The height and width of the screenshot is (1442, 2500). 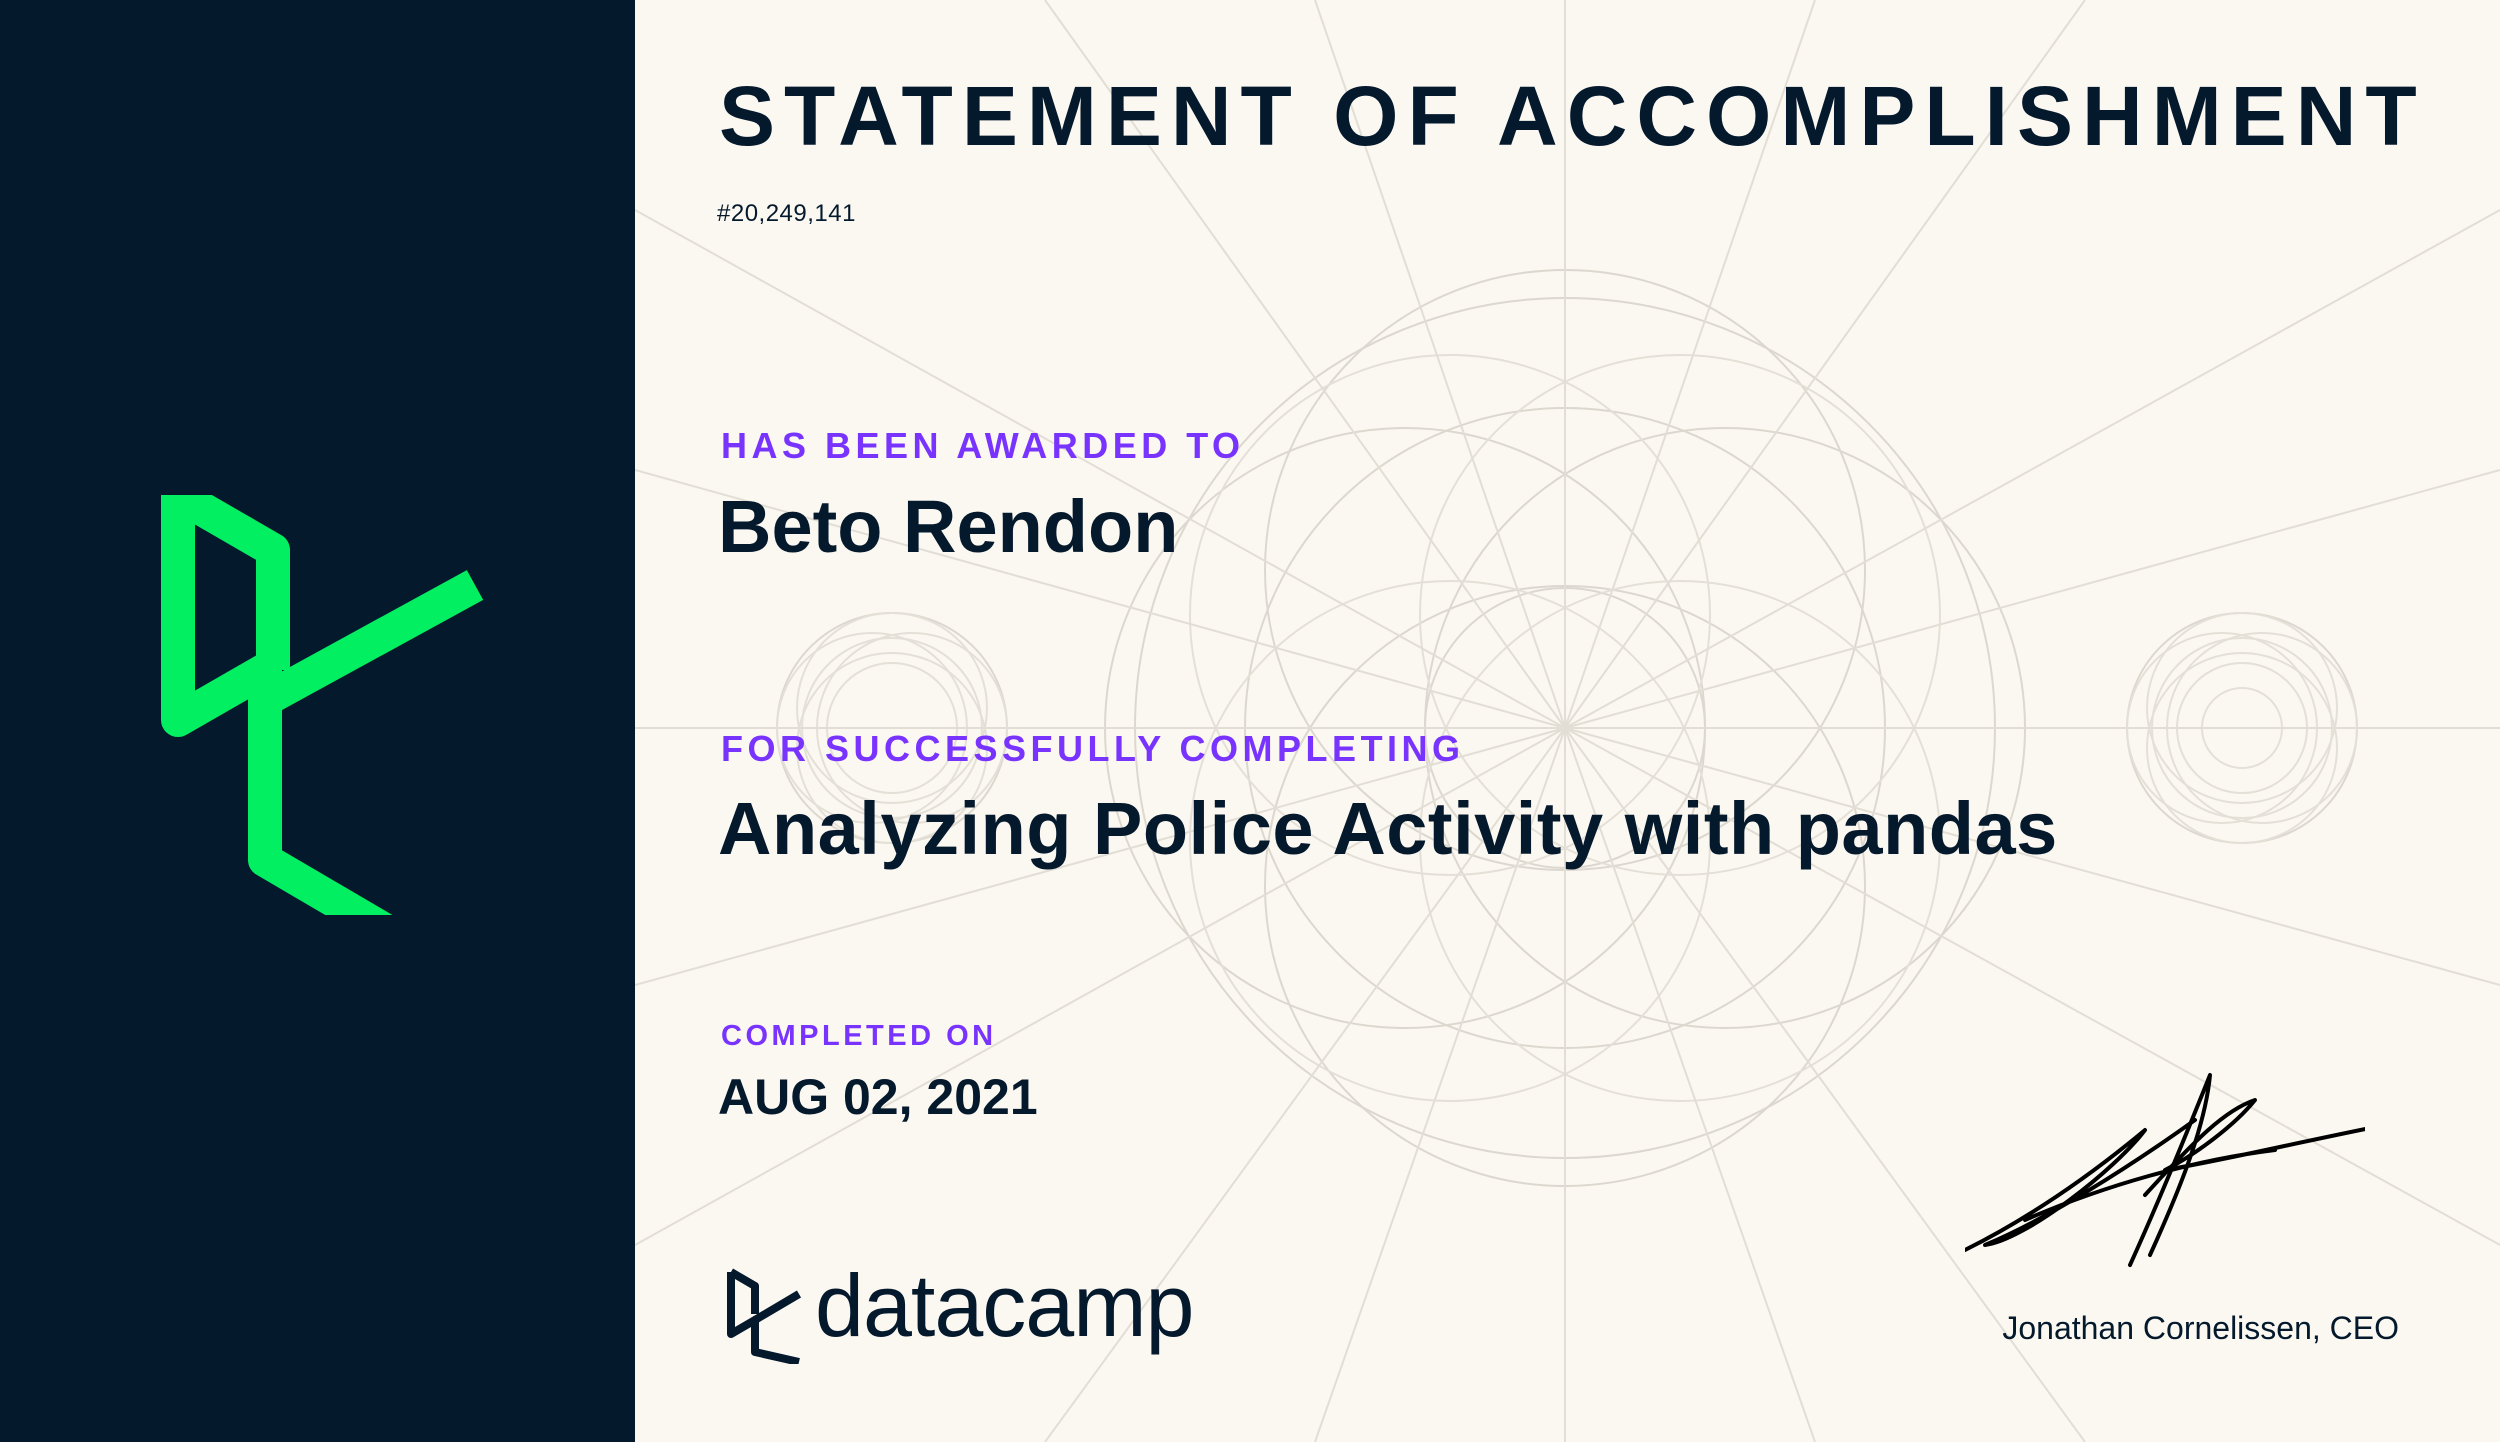 I want to click on certificate-id: #20,249,141, so click(x=786, y=213).